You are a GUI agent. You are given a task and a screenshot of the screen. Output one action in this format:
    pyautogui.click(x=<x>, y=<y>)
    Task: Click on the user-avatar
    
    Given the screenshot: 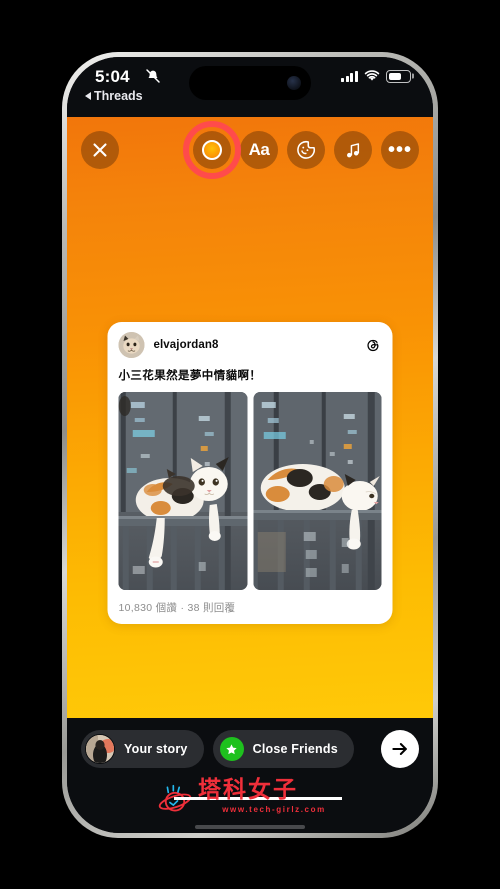 What is the action you would take?
    pyautogui.click(x=100, y=749)
    